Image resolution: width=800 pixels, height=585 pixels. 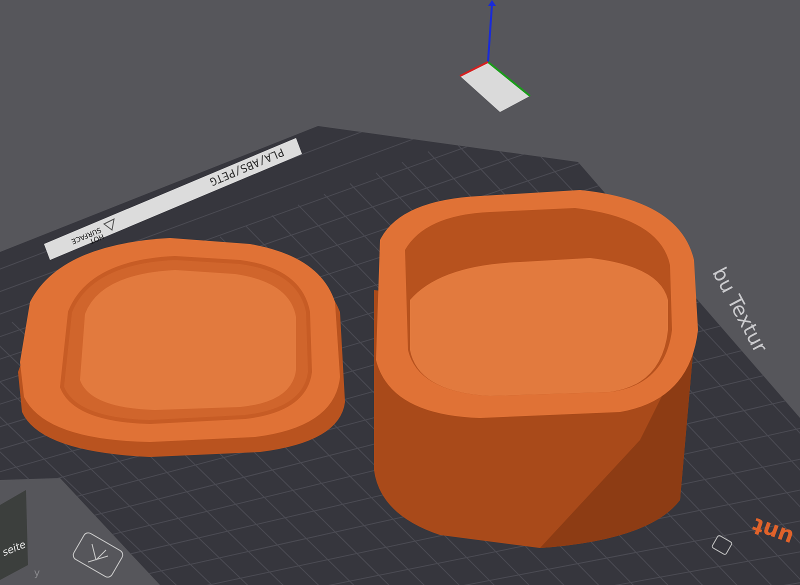 I want to click on bed-clip-icon, so click(x=722, y=545).